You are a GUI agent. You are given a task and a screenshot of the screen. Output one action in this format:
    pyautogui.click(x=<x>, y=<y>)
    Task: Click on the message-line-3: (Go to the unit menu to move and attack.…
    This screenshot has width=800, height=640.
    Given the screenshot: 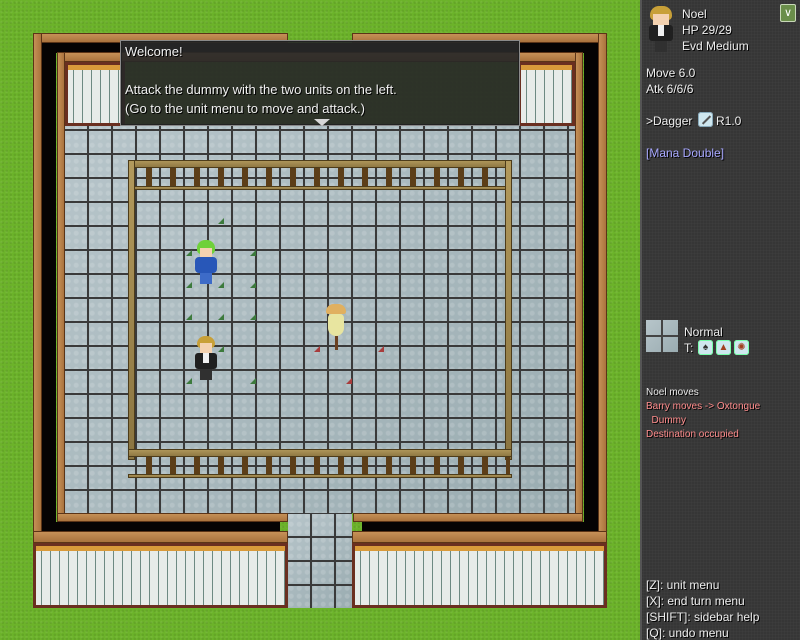 What is the action you would take?
    pyautogui.click(x=245, y=108)
    